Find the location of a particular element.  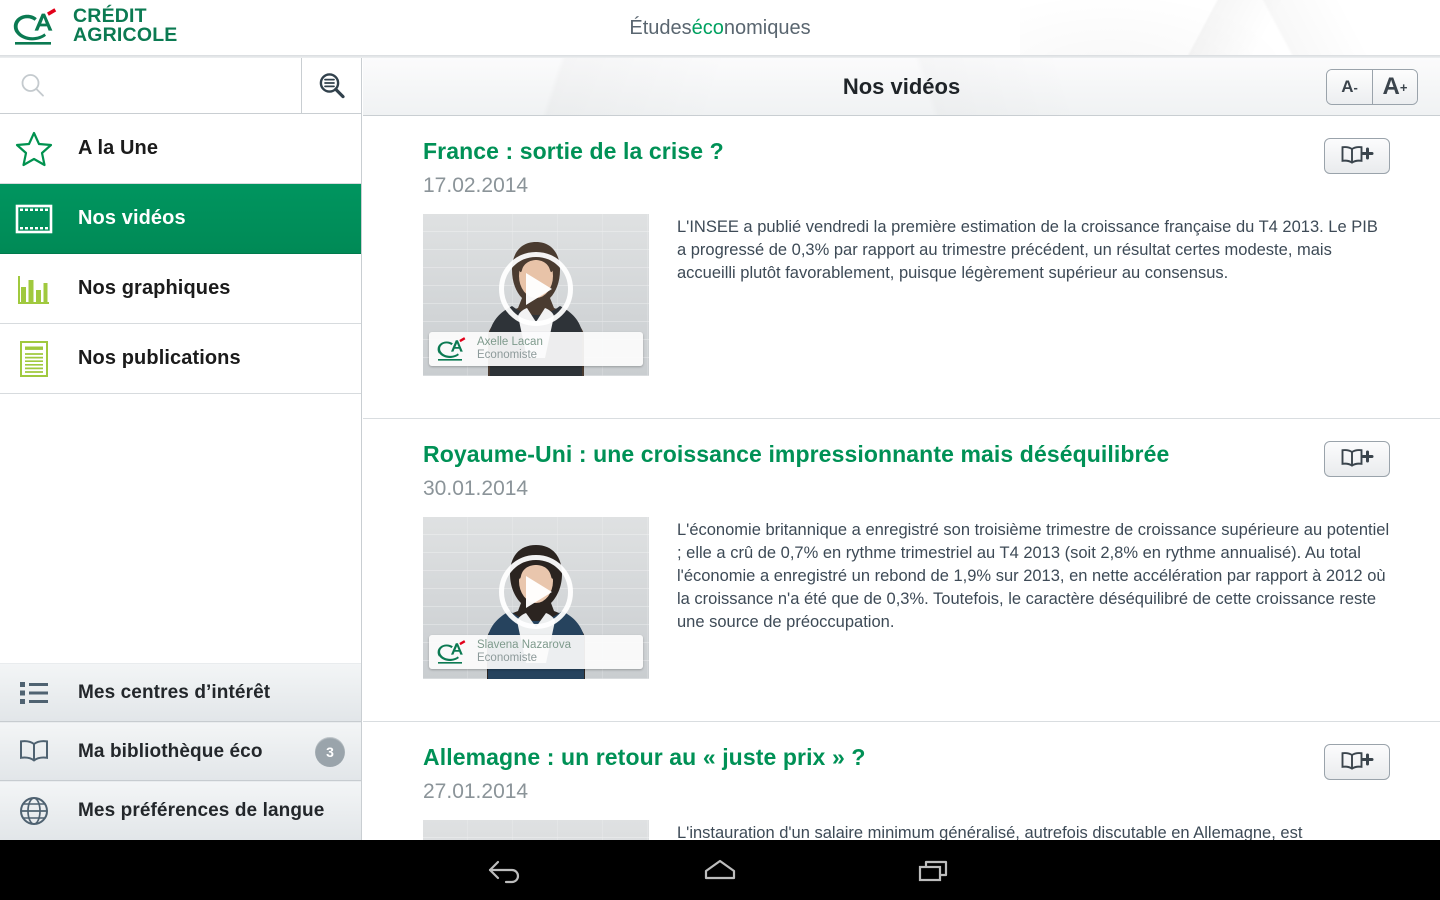

speaker-name: Axelle Lacan is located at coordinates (510, 342).